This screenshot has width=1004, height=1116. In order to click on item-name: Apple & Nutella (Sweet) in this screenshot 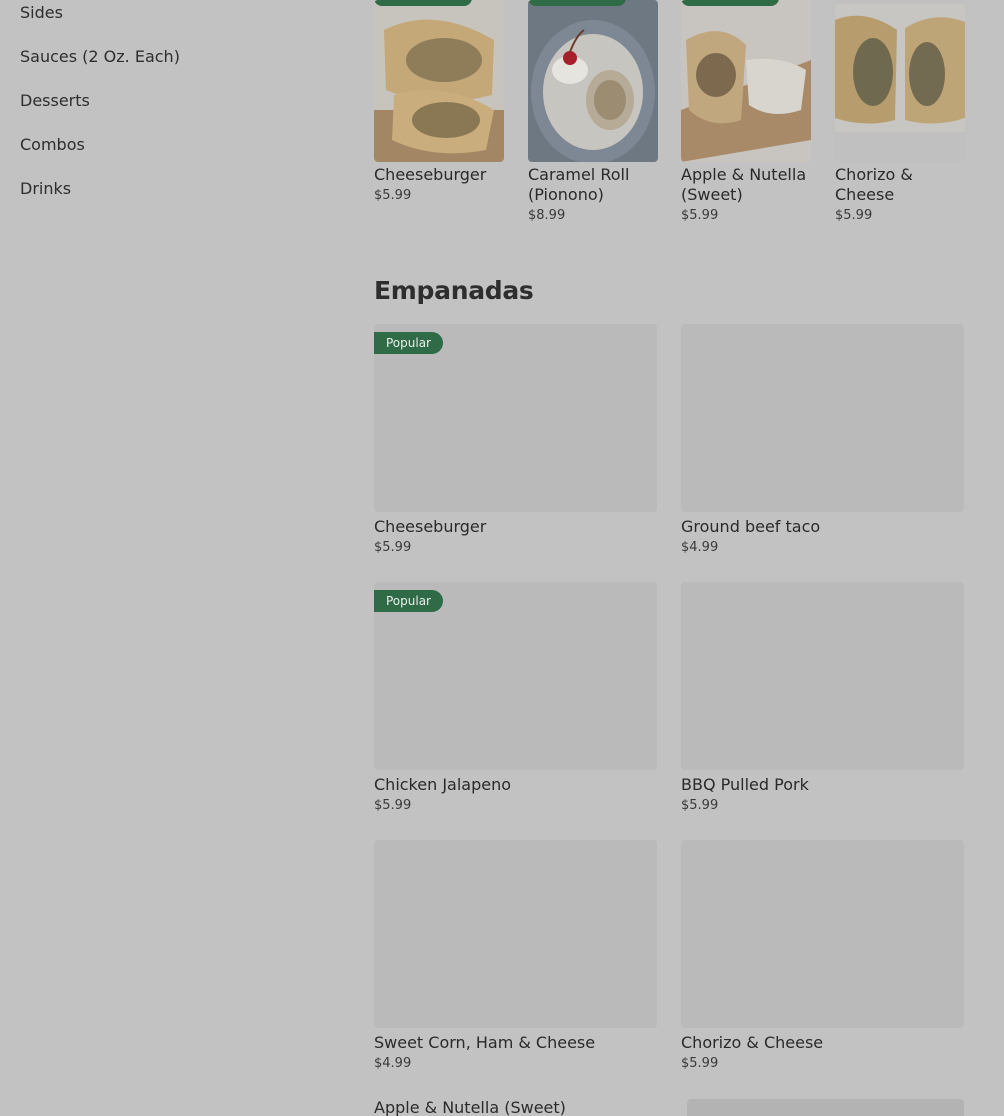, I will do `click(470, 1107)`.